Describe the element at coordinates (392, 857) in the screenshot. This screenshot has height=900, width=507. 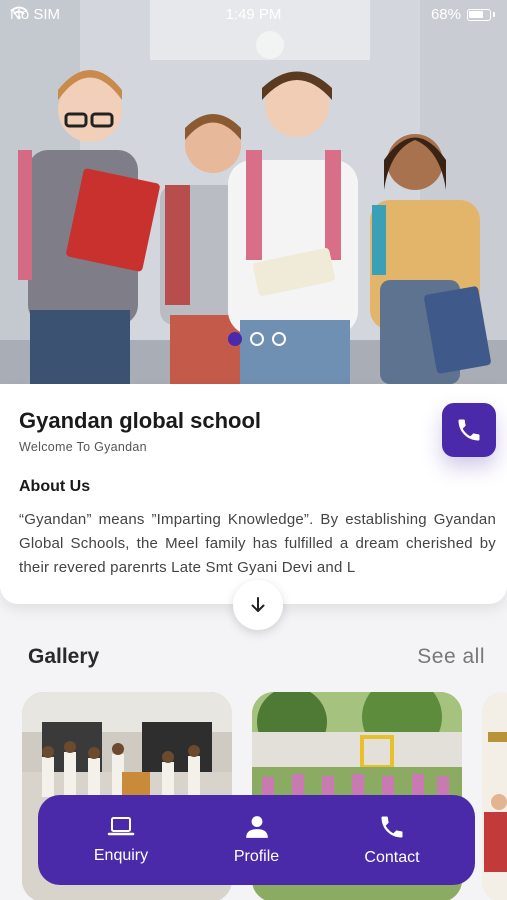
I see `nav-contact-label: Contact` at that location.